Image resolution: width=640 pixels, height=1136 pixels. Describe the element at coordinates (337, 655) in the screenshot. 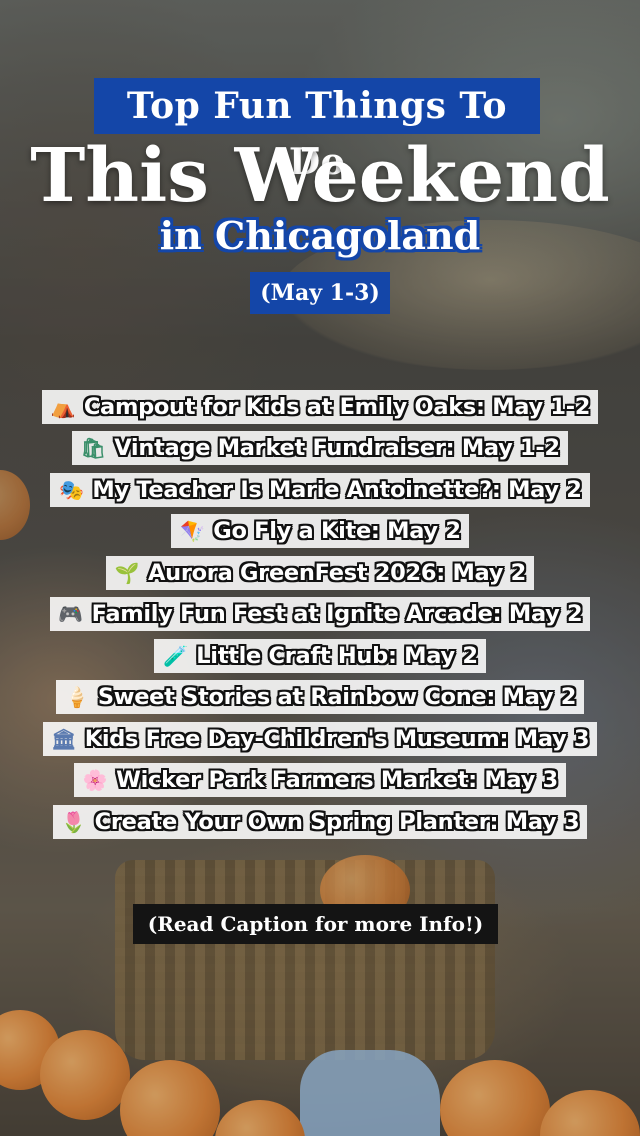

I see `event-text: Little Craft Hub: May 2` at that location.